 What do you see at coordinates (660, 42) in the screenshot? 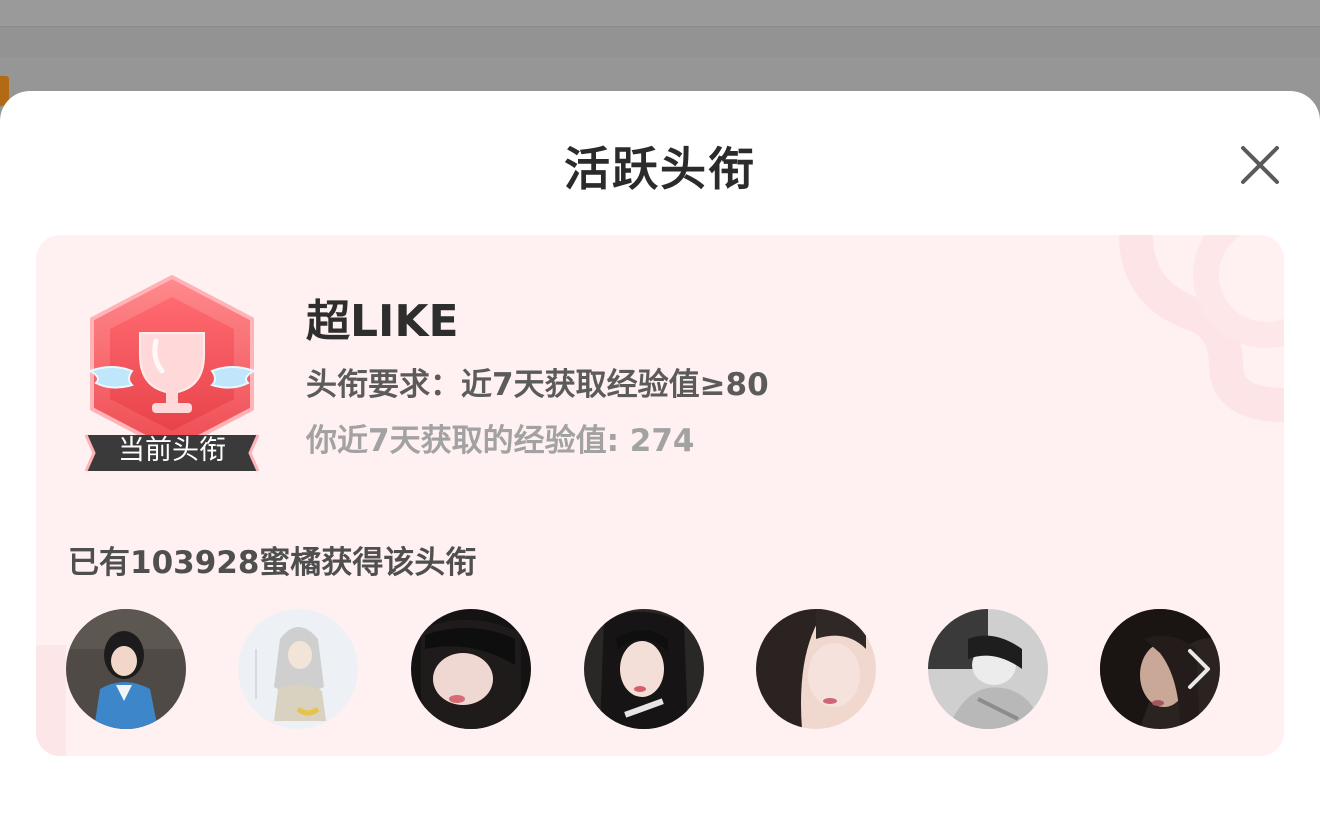
I see `background-toolbar` at bounding box center [660, 42].